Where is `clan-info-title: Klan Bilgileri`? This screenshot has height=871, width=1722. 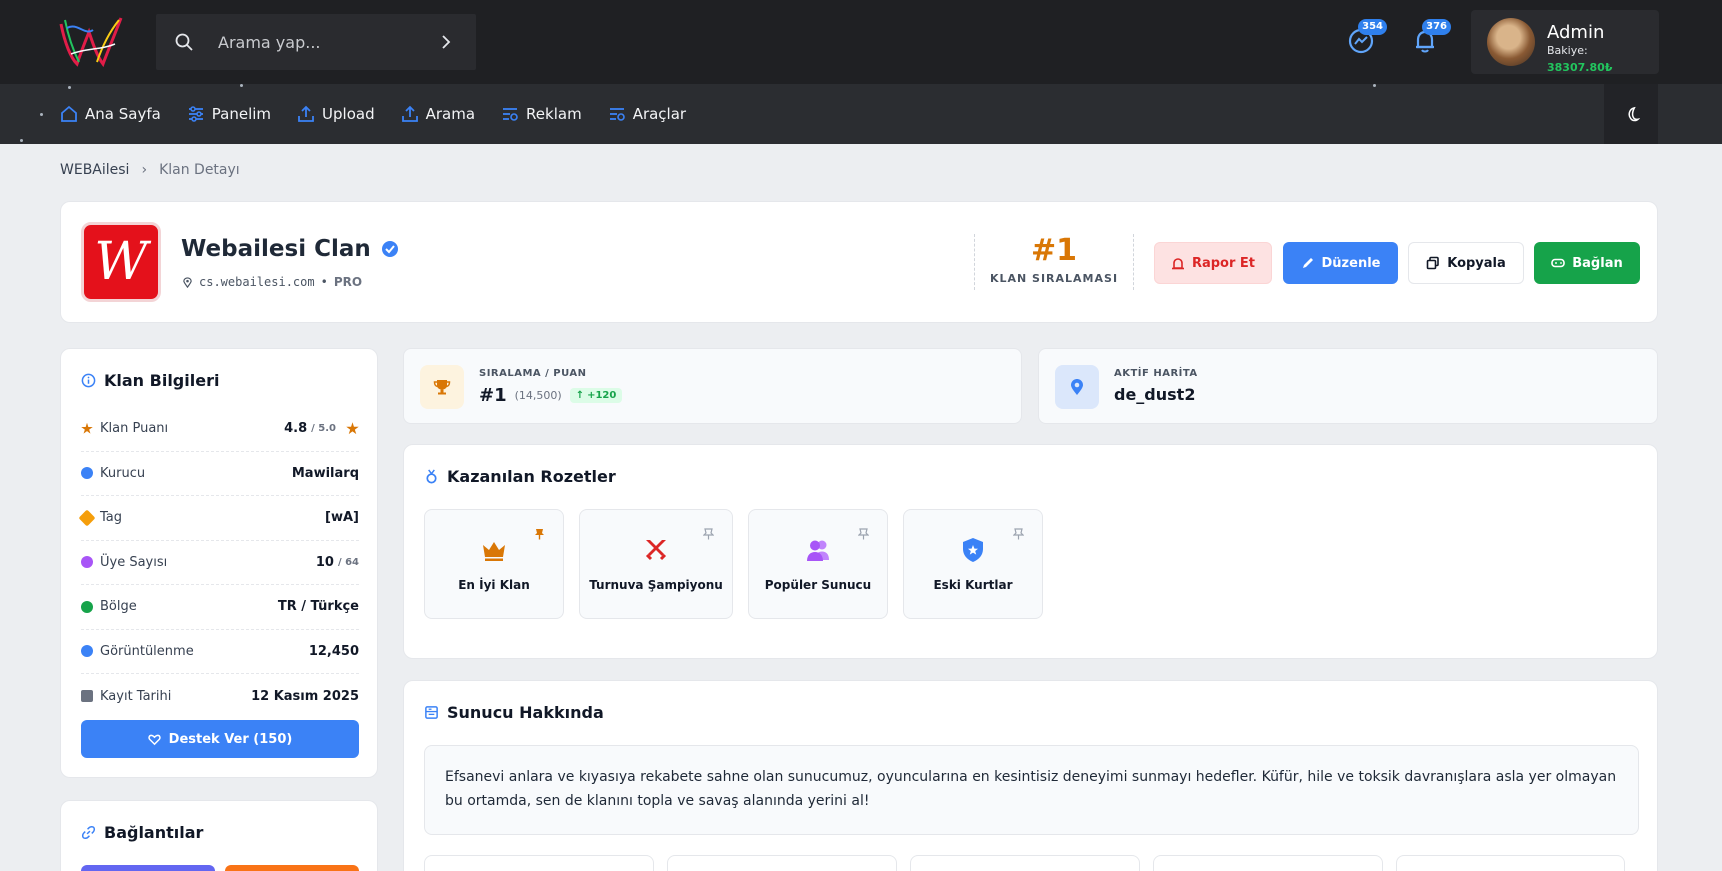 clan-info-title: Klan Bilgileri is located at coordinates (150, 380).